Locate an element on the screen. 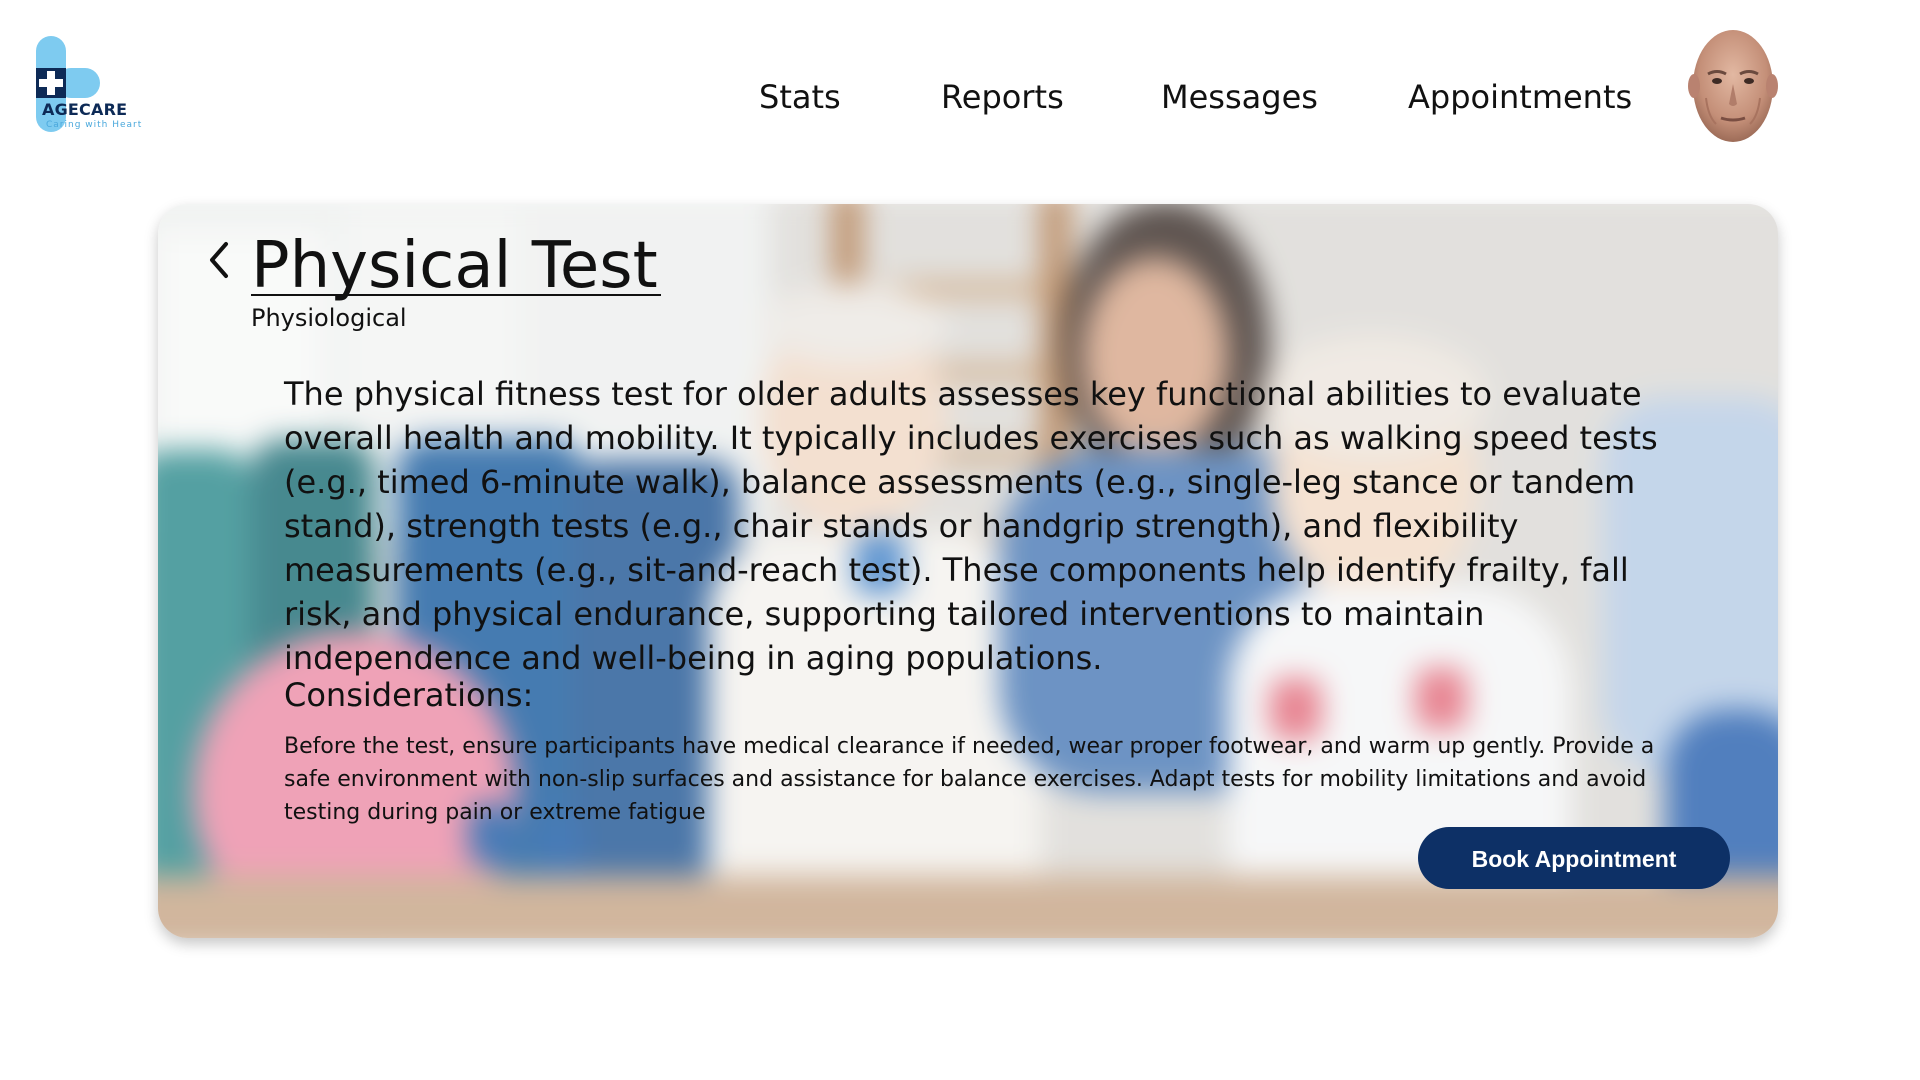 This screenshot has width=1920, height=1080. elderly-man-avatar-icon is located at coordinates (1733, 87).